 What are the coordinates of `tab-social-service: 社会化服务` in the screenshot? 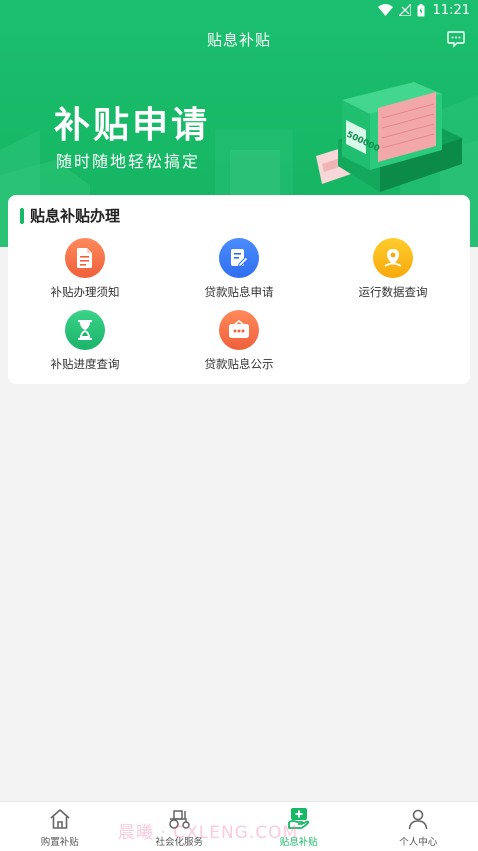 It's located at (180, 826).